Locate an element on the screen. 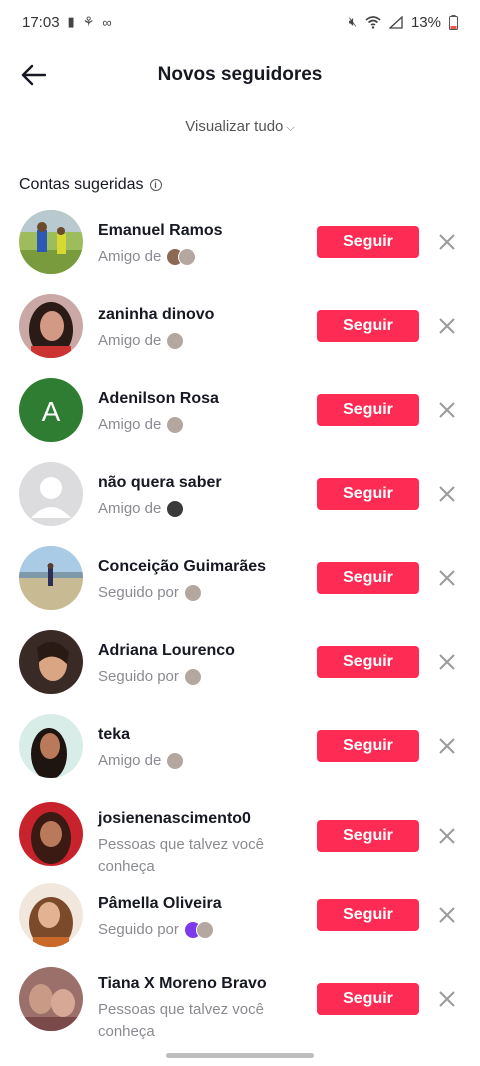 The width and height of the screenshot is (480, 1066). back-button is located at coordinates (33, 75).